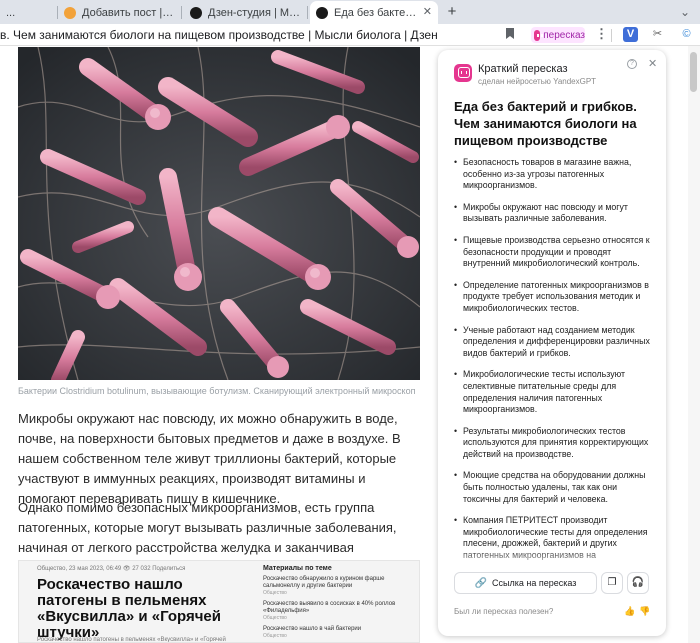  I want to click on close-icon: ✕, so click(652, 63).